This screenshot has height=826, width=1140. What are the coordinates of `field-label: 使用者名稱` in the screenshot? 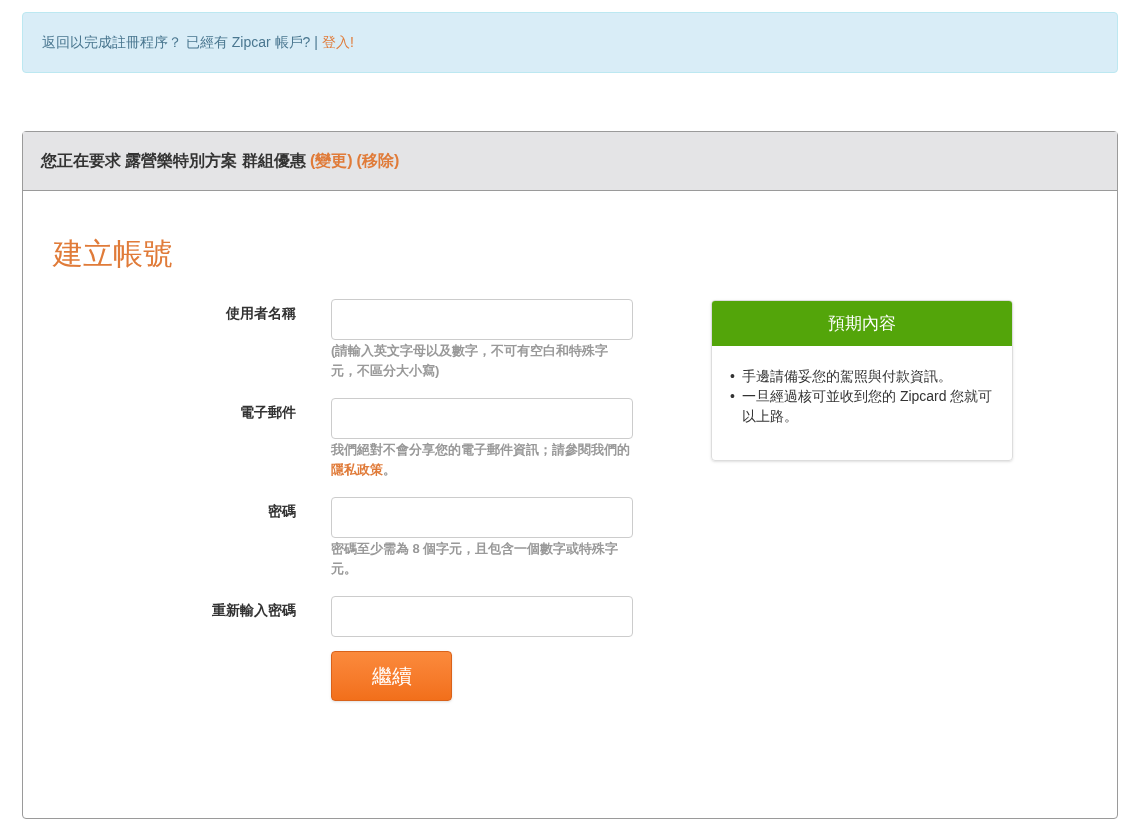 It's located at (260, 313).